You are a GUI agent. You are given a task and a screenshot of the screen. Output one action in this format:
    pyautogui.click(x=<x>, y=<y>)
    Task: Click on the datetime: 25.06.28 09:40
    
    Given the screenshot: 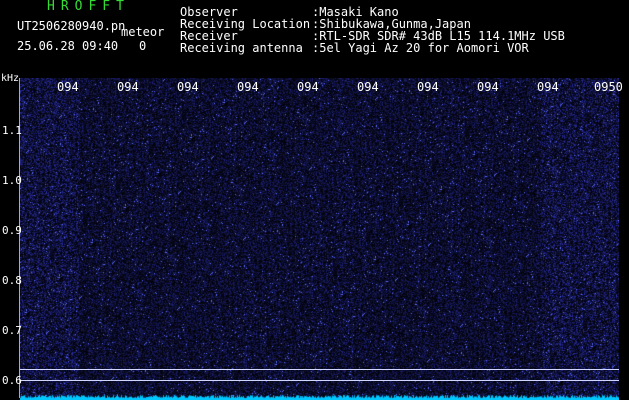 What is the action you would take?
    pyautogui.click(x=68, y=46)
    